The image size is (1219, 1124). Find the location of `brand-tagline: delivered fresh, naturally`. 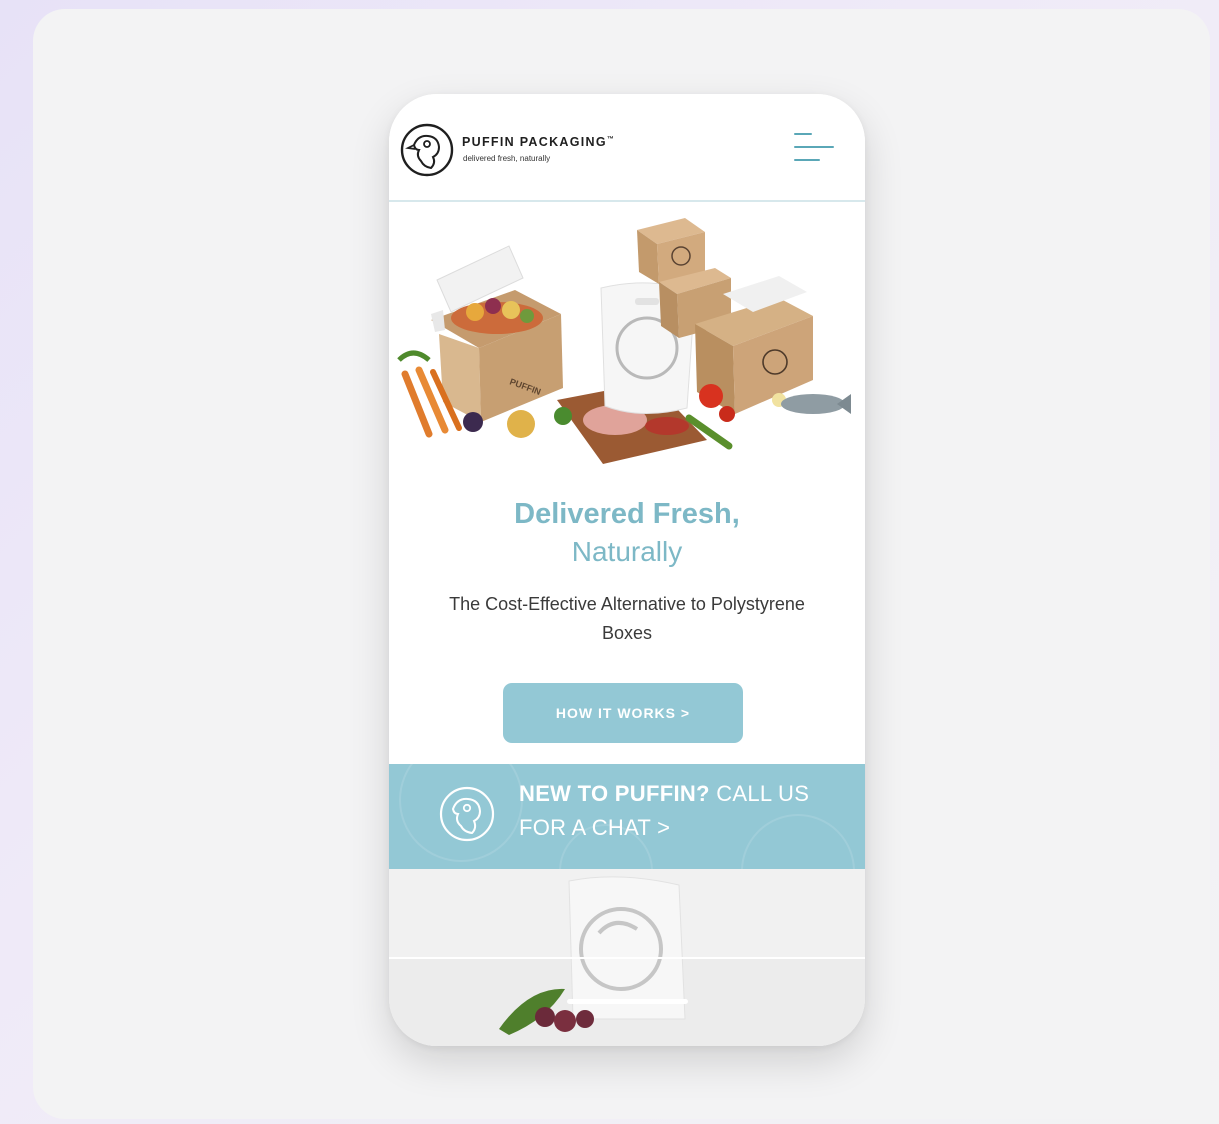

brand-tagline: delivered fresh, naturally is located at coordinates (507, 158).